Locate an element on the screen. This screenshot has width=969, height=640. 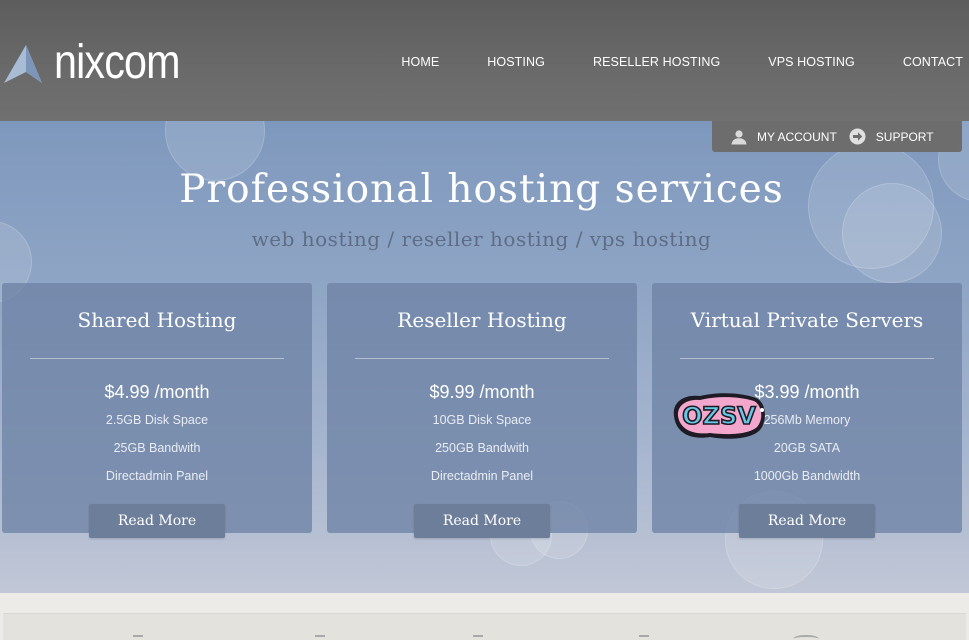
sticker-text: OZSV is located at coordinates (719, 416).